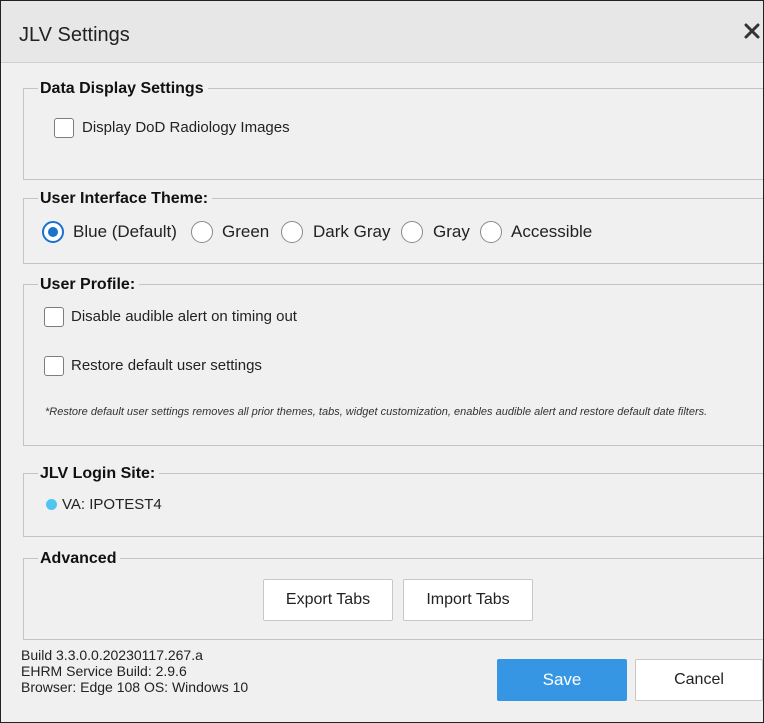 This screenshot has height=723, width=764. Describe the element at coordinates (292, 232) in the screenshot. I see `theme-radio-dark-gray` at that location.